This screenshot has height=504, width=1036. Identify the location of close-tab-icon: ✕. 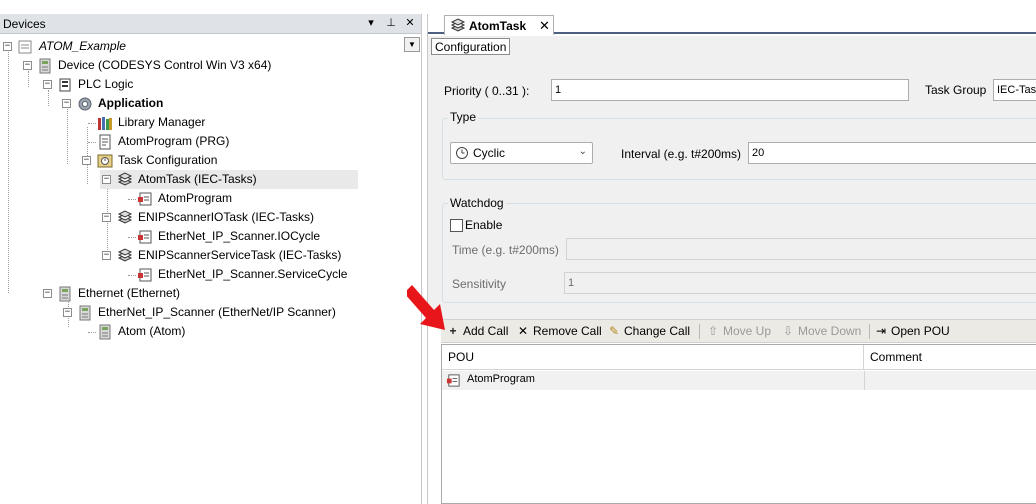
(544, 26).